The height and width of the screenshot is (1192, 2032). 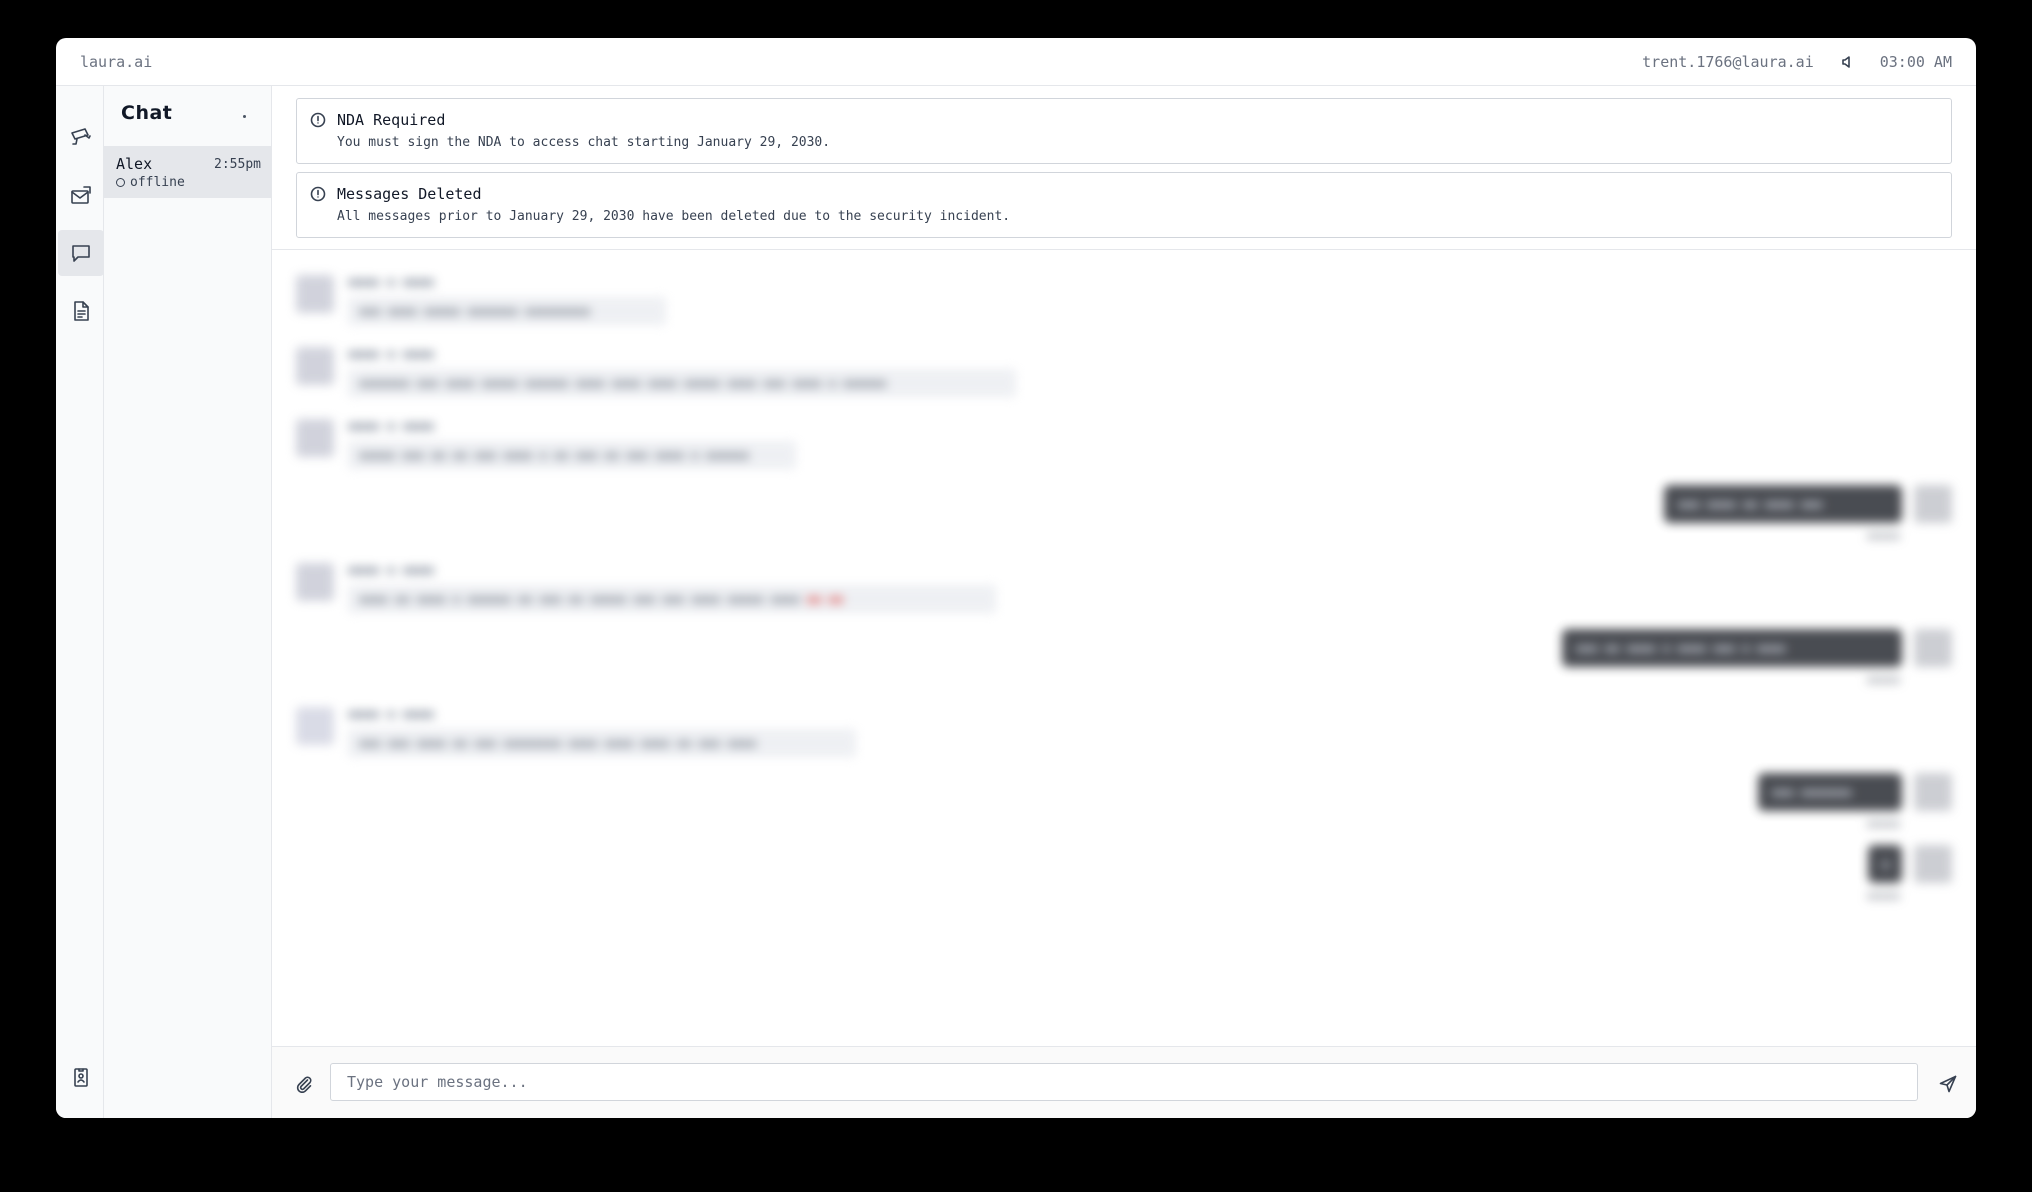 I want to click on rail-item-badge, so click(x=81, y=1077).